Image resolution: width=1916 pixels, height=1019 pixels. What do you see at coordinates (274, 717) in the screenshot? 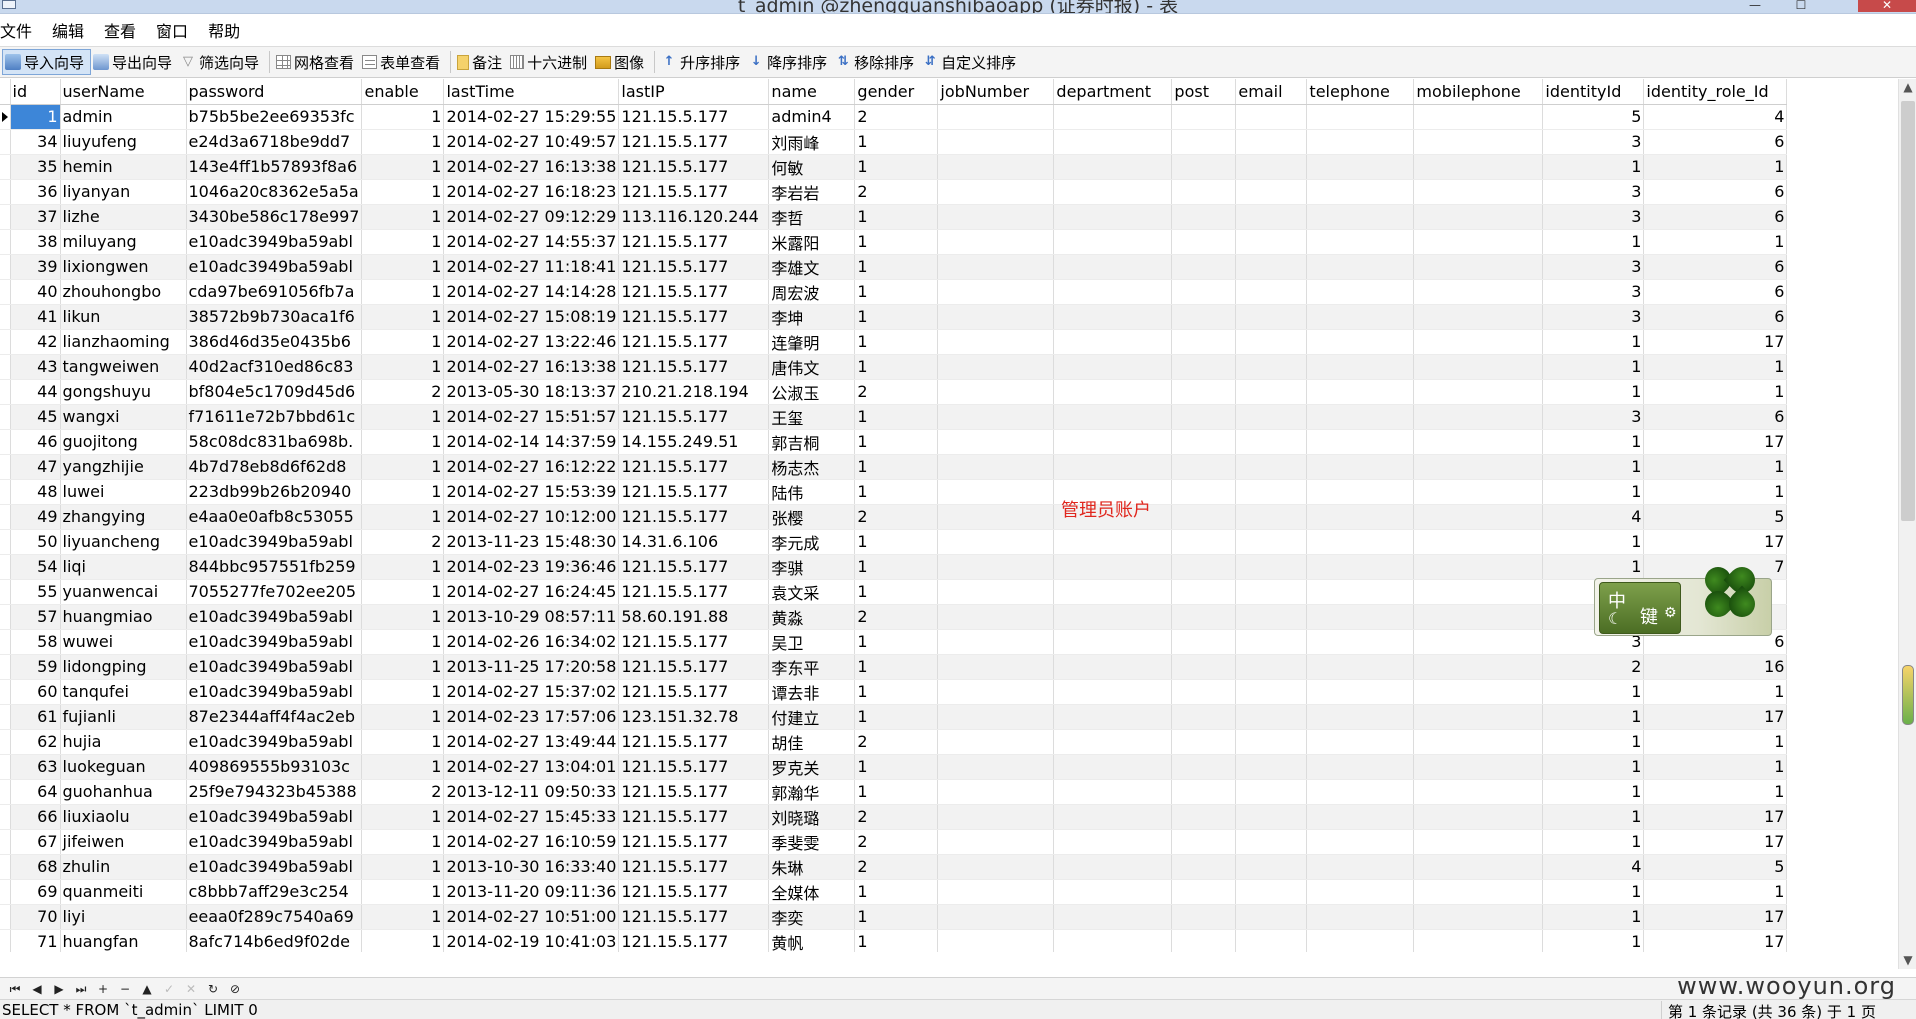
I see `cell-password: 87e2344aff4f4ac2eb` at bounding box center [274, 717].